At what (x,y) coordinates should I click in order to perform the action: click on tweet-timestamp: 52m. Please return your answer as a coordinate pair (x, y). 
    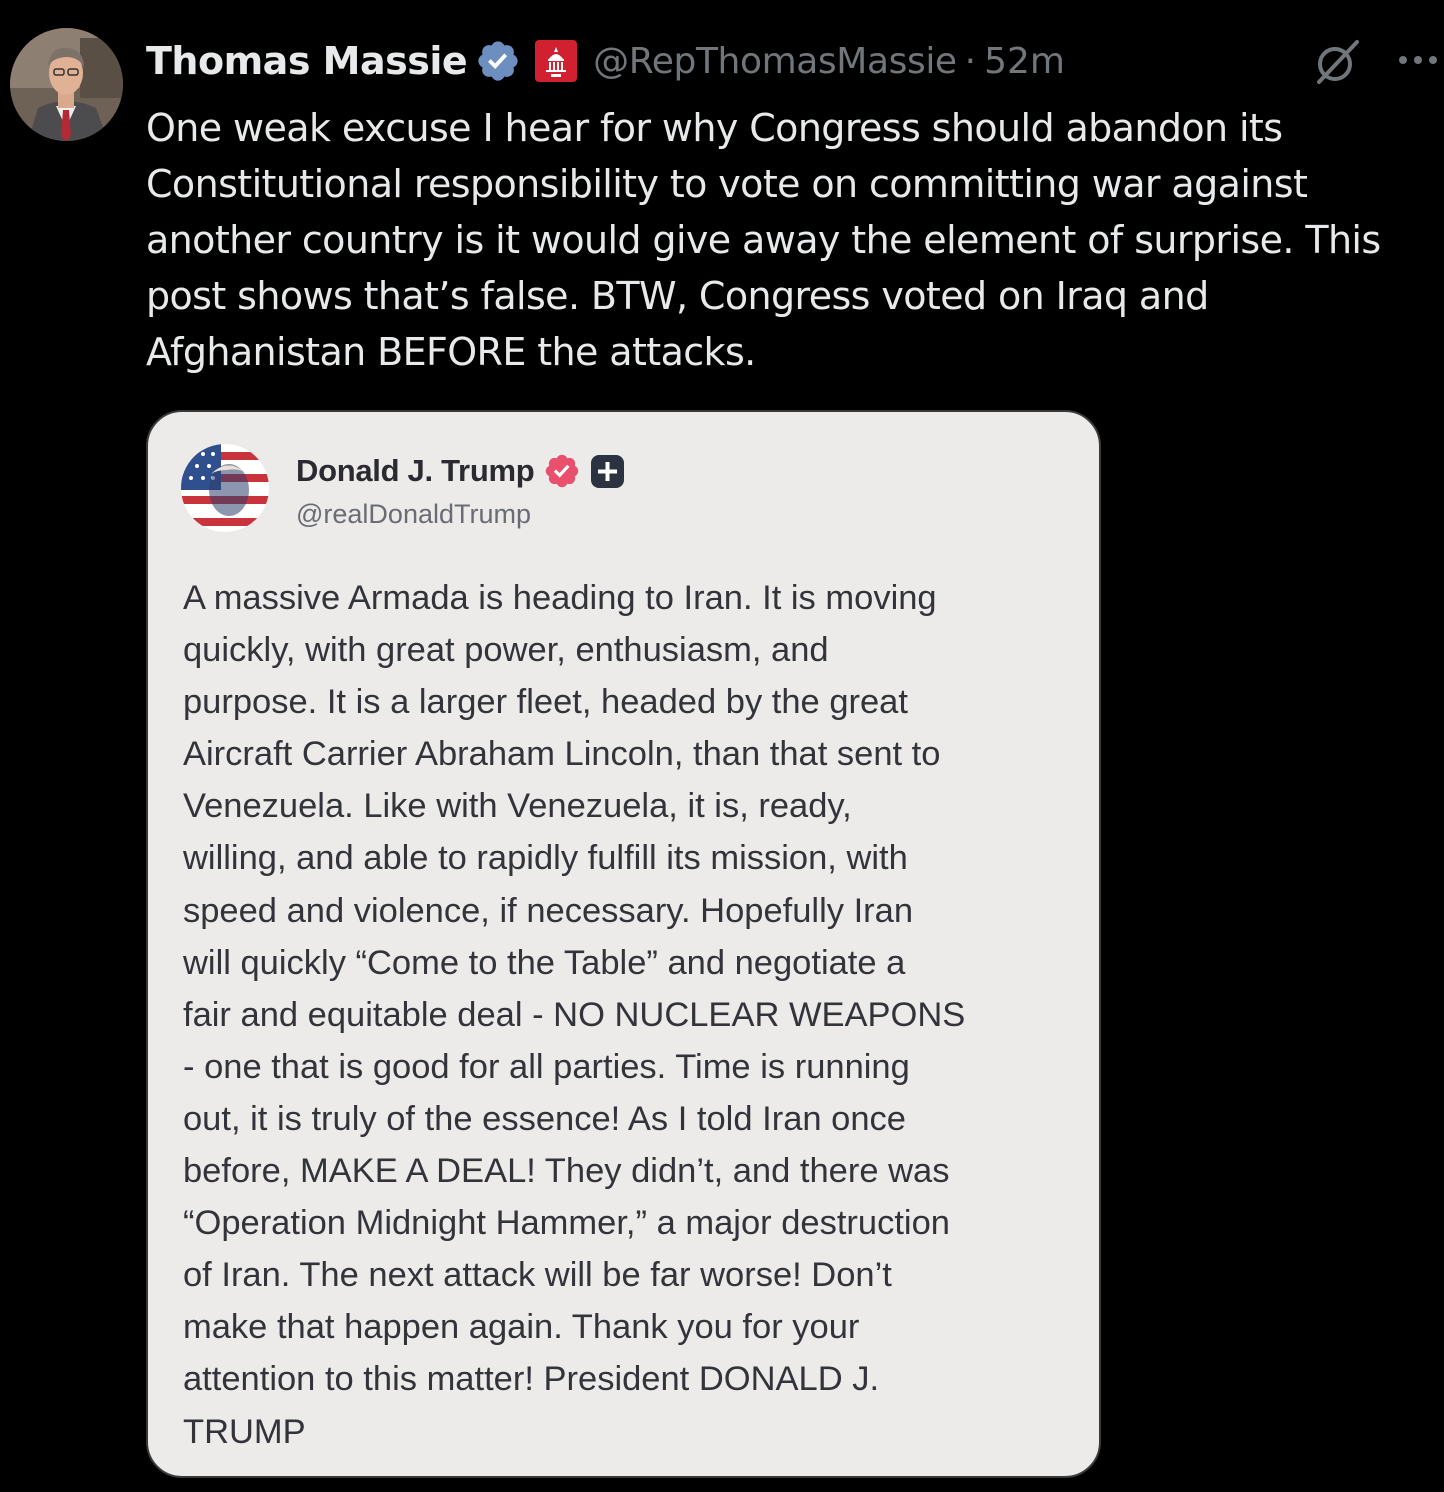
    Looking at the image, I should click on (1024, 61).